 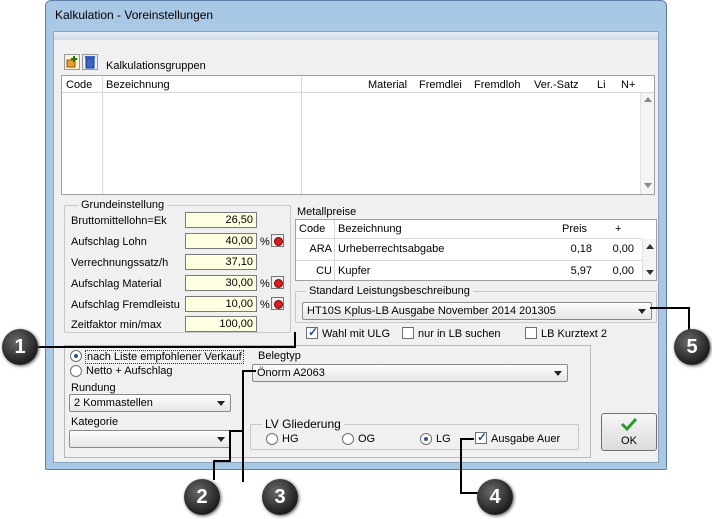 What do you see at coordinates (391, 249) in the screenshot?
I see `metal-name: Urheberrechtsabgabe` at bounding box center [391, 249].